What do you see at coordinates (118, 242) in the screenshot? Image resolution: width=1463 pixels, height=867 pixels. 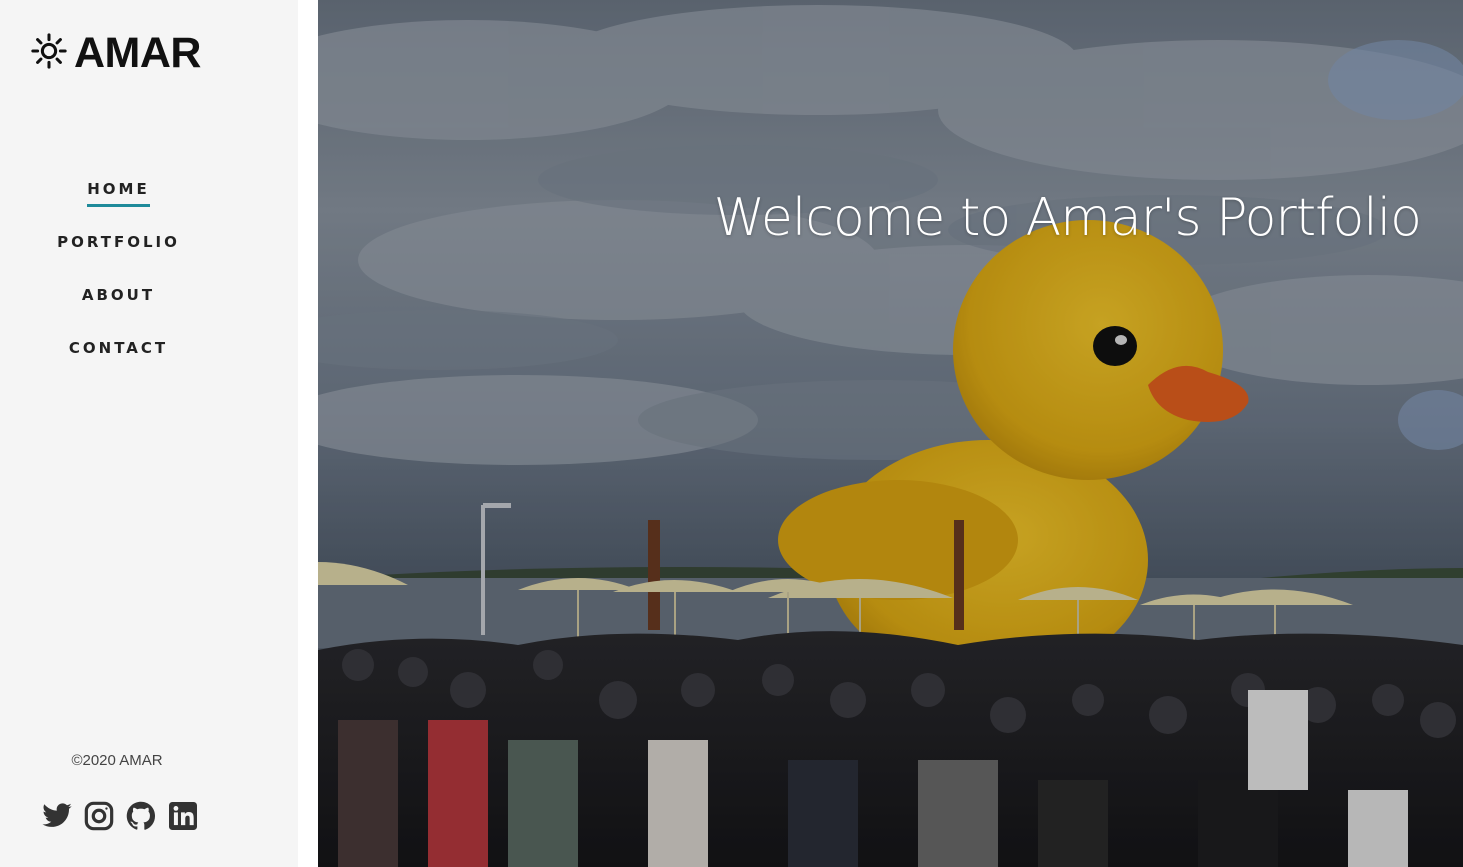 I see `nav-item-label: PORTFOLIO` at bounding box center [118, 242].